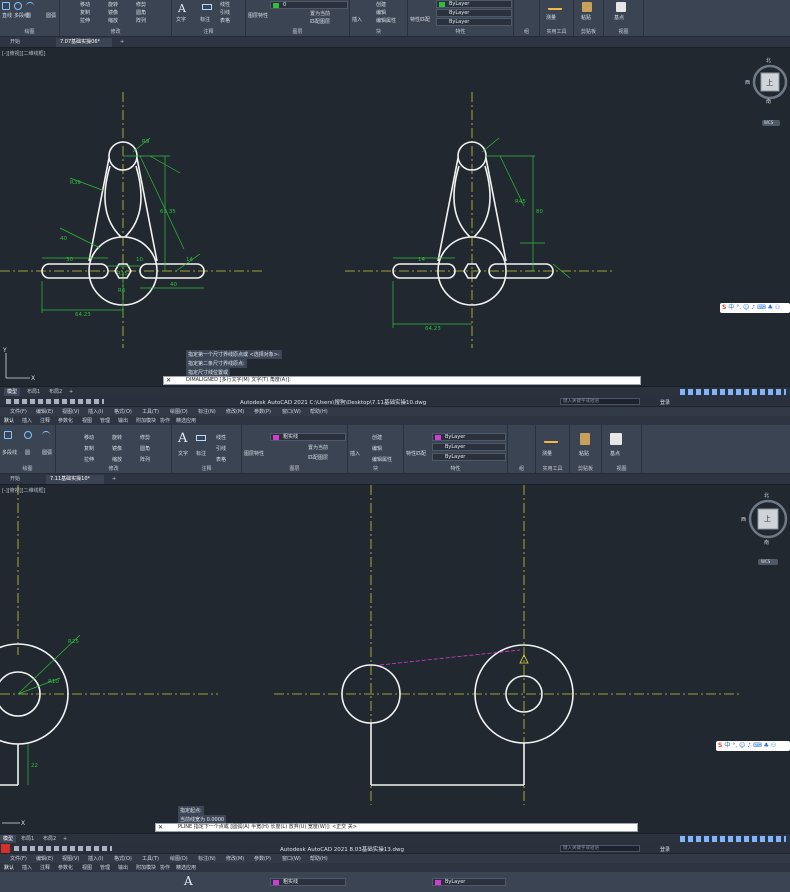 The width and height of the screenshot is (790, 892). I want to click on ime-item: ⚇, so click(773, 745).